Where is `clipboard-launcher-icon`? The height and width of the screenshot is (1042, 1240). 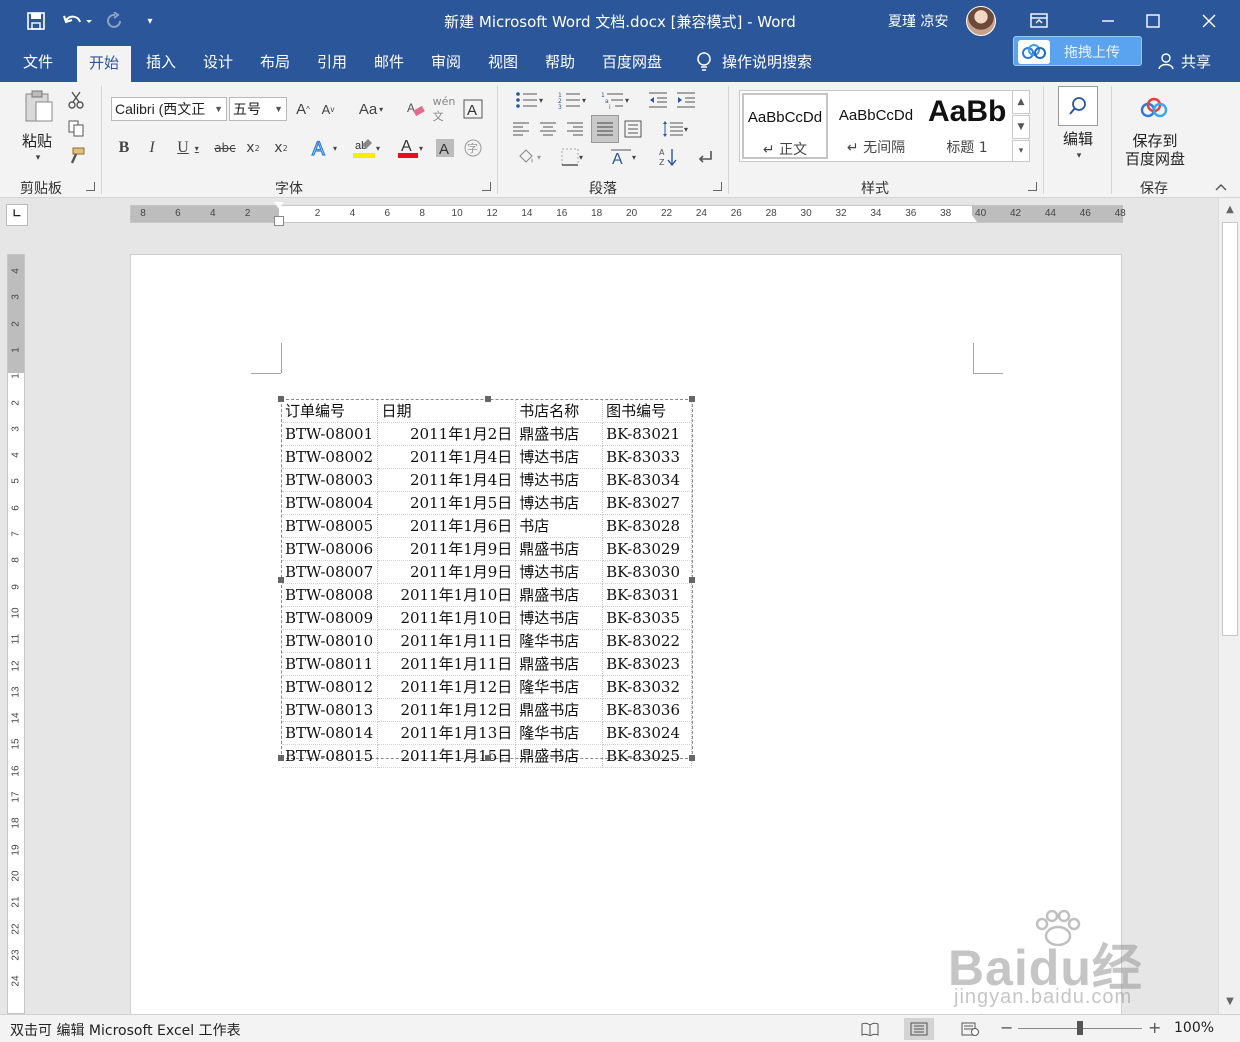
clipboard-launcher-icon is located at coordinates (90, 186).